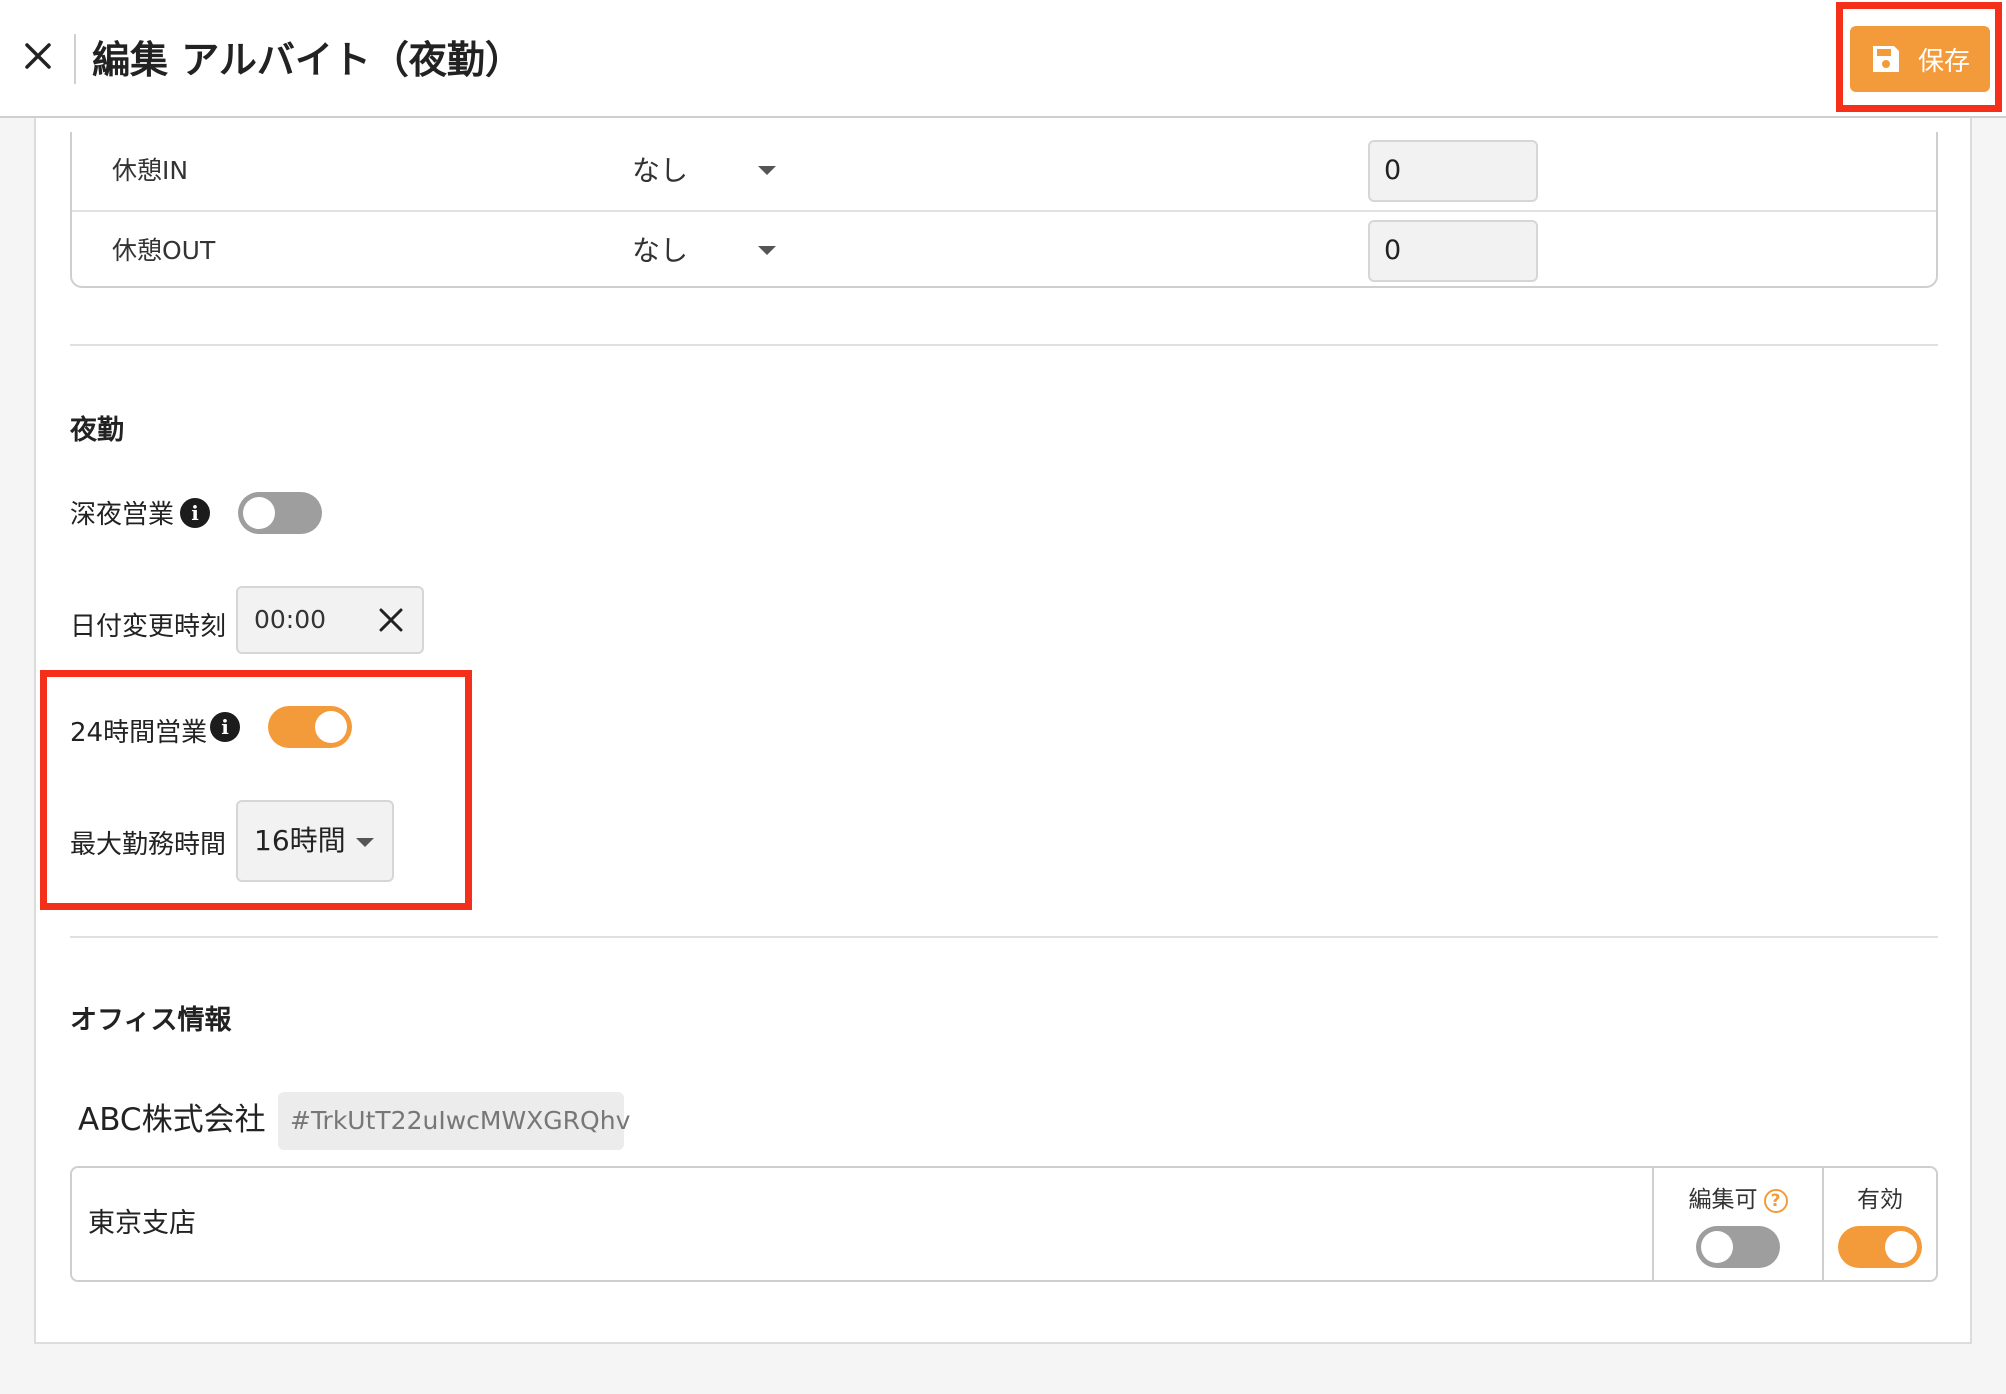 The width and height of the screenshot is (2006, 1394). Describe the element at coordinates (172, 1120) in the screenshot. I see `company-name: ABC株式会社` at that location.